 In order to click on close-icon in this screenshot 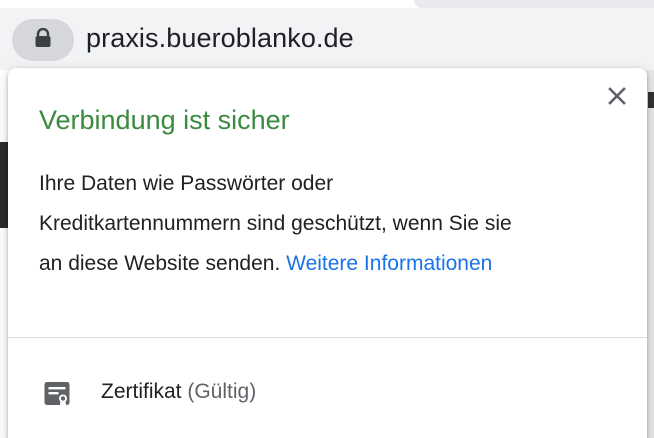, I will do `click(617, 98)`.